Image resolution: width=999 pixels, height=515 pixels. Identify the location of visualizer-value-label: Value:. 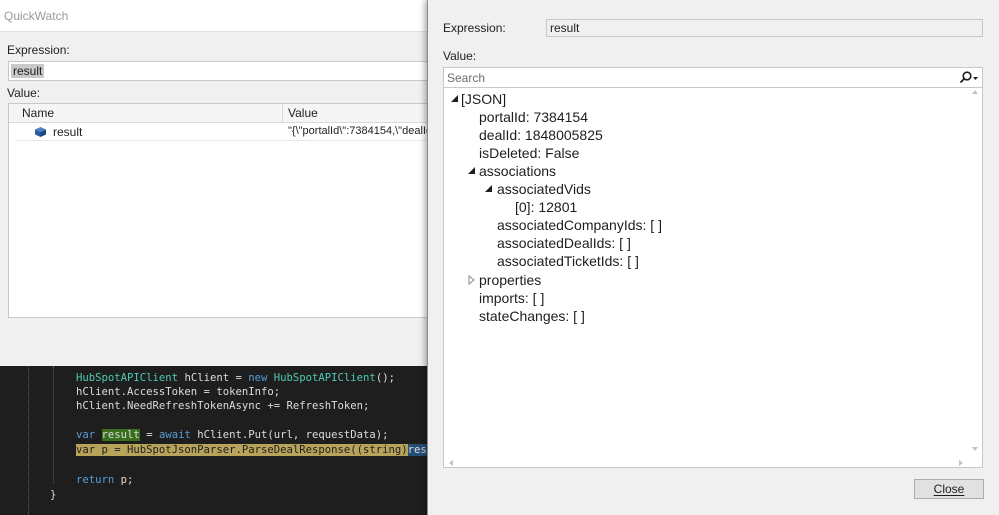
(460, 56).